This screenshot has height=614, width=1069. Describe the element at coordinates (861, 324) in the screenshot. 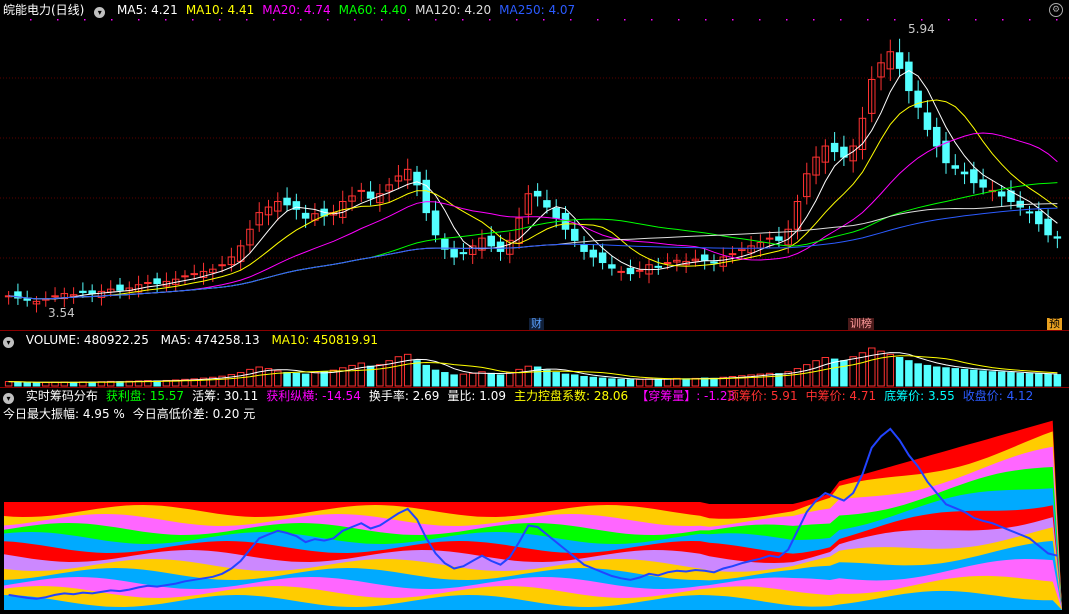

I see `event-marker-billboard: 训榜` at that location.